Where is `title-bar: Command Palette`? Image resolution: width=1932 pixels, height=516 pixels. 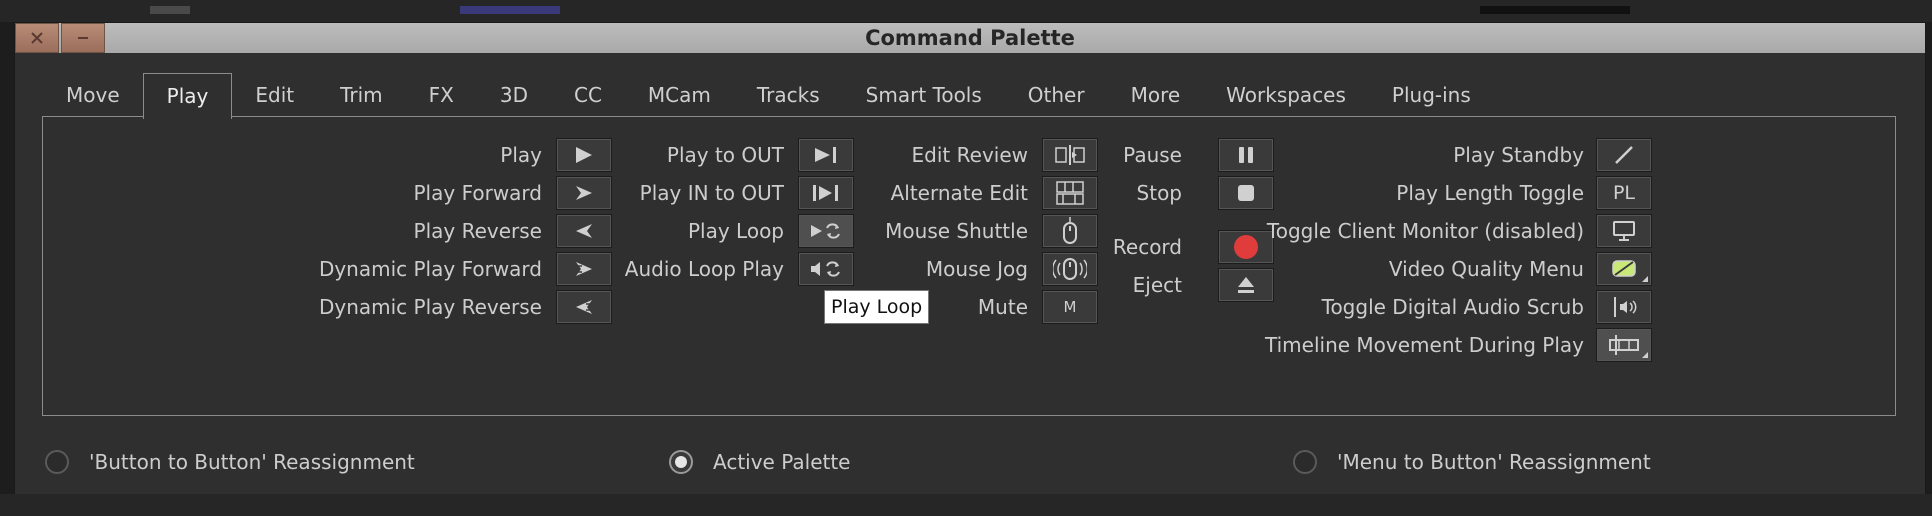
title-bar: Command Palette is located at coordinates (970, 38).